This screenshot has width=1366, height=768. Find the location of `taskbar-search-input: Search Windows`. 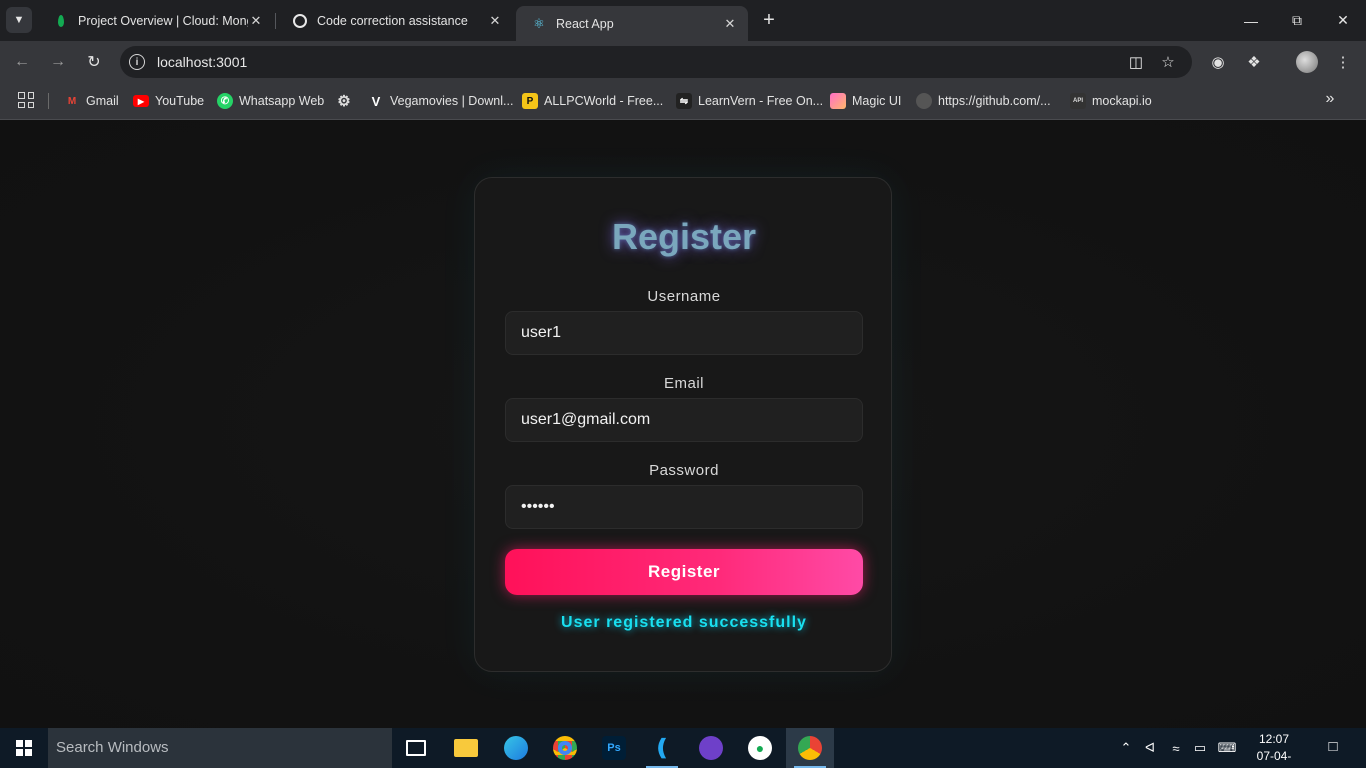

taskbar-search-input: Search Windows is located at coordinates (220, 748).